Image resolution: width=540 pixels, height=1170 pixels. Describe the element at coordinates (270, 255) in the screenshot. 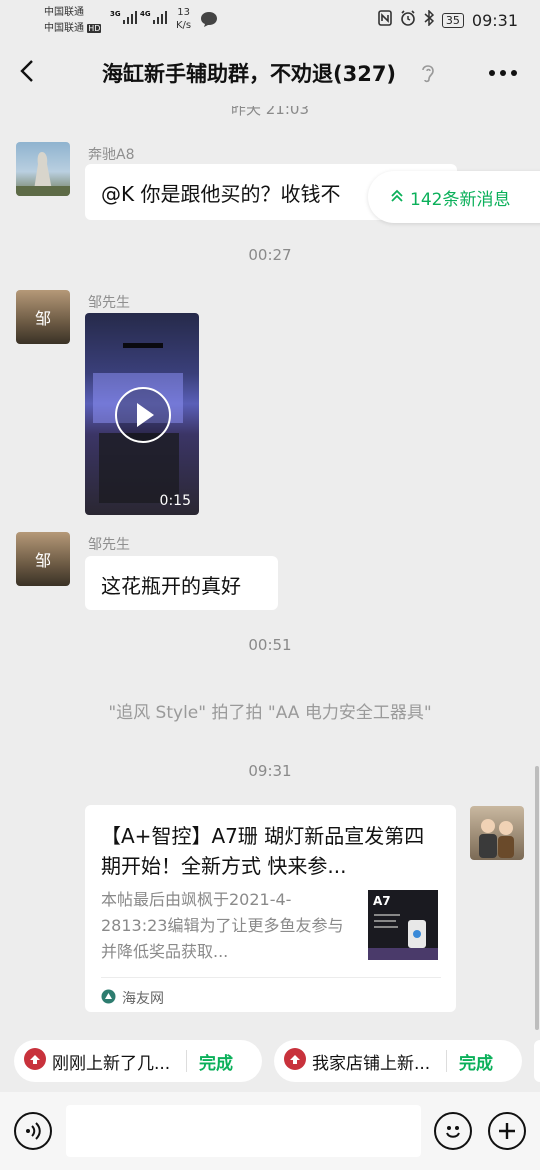

I see `timestamp: 00:27` at that location.